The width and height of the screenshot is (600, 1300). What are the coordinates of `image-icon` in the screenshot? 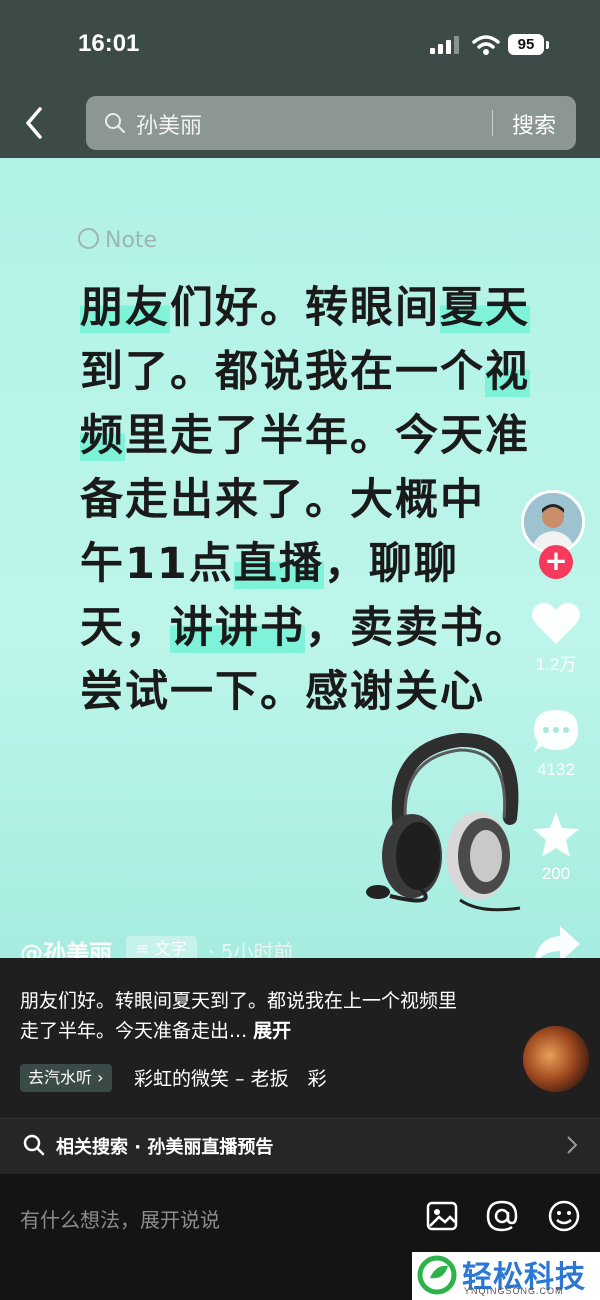 It's located at (442, 1216).